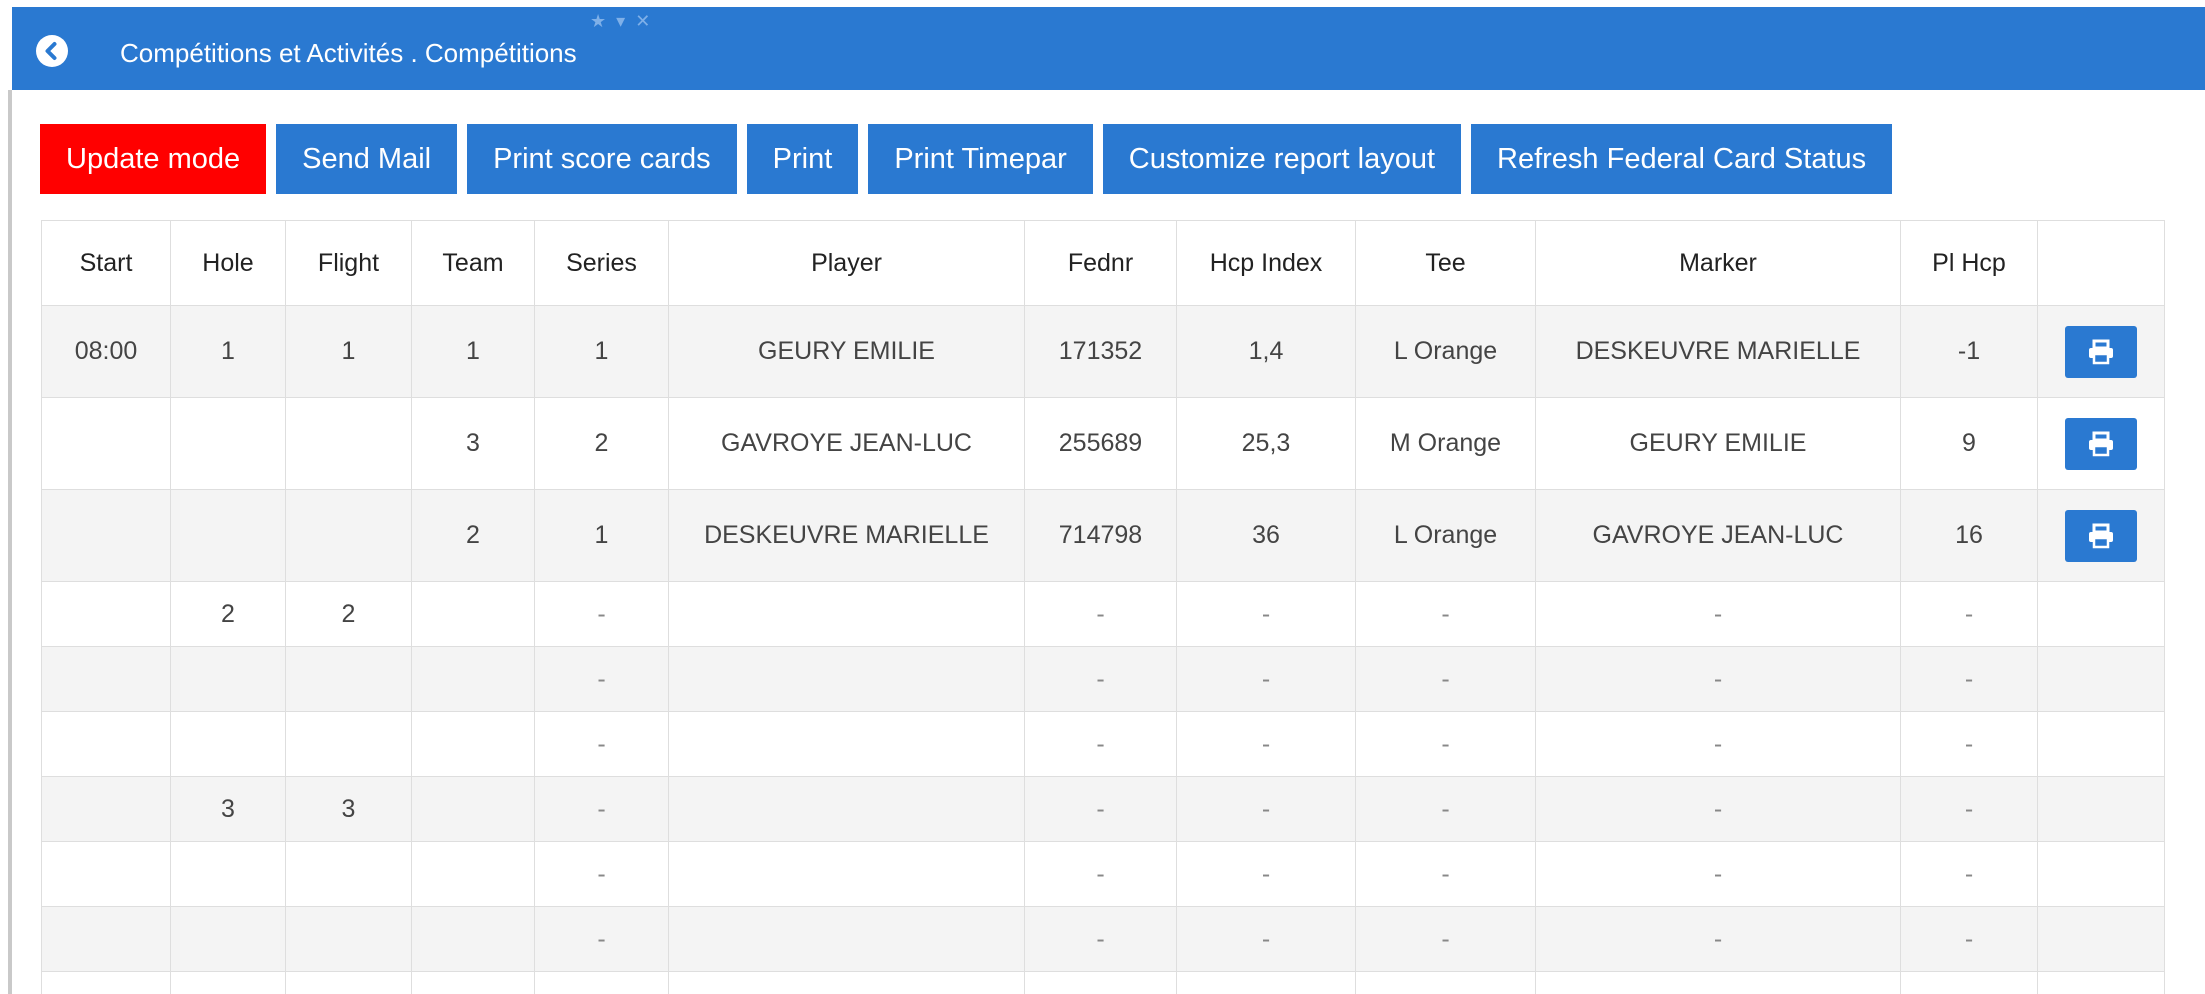  What do you see at coordinates (2101, 263) in the screenshot?
I see `column-header-actions` at bounding box center [2101, 263].